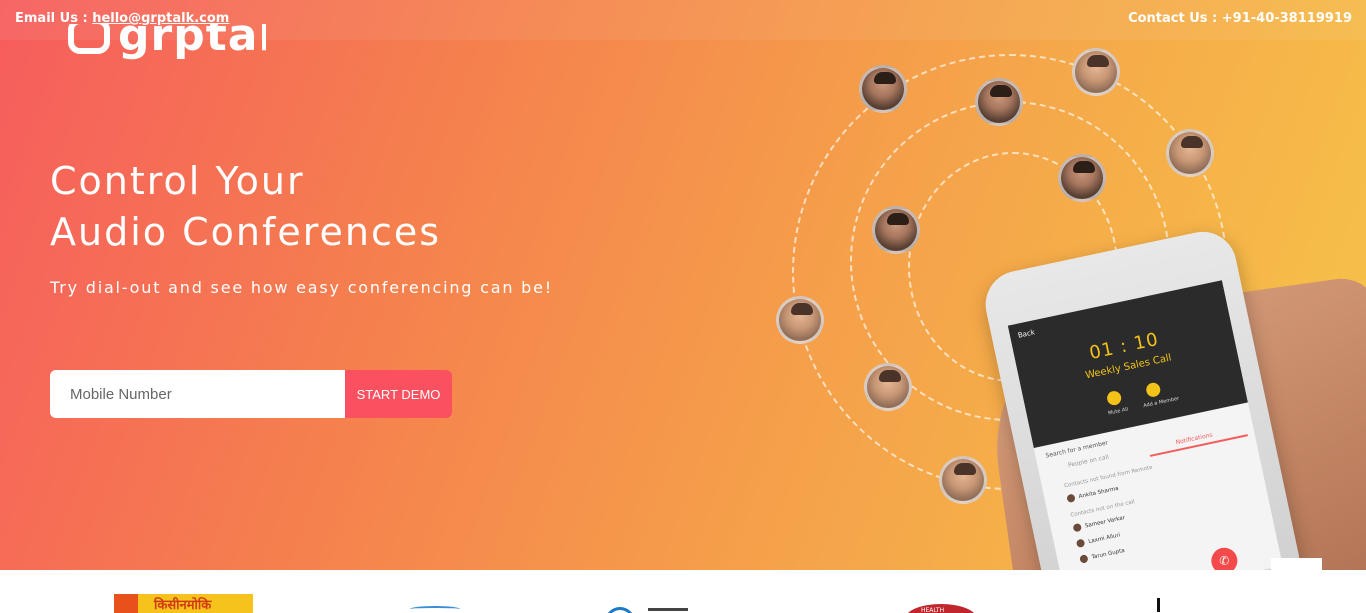  I want to click on start-demo-button: START DEMO, so click(398, 394).